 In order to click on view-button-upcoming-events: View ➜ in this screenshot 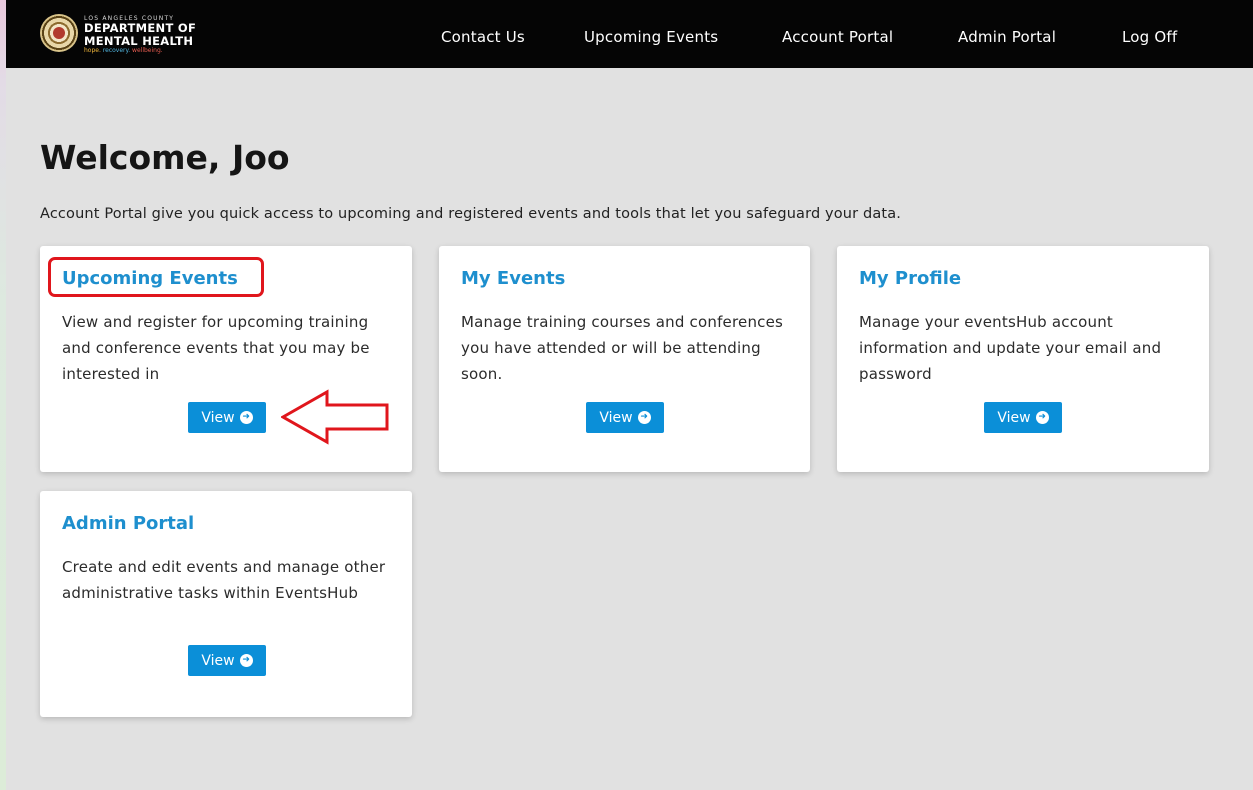, I will do `click(227, 417)`.